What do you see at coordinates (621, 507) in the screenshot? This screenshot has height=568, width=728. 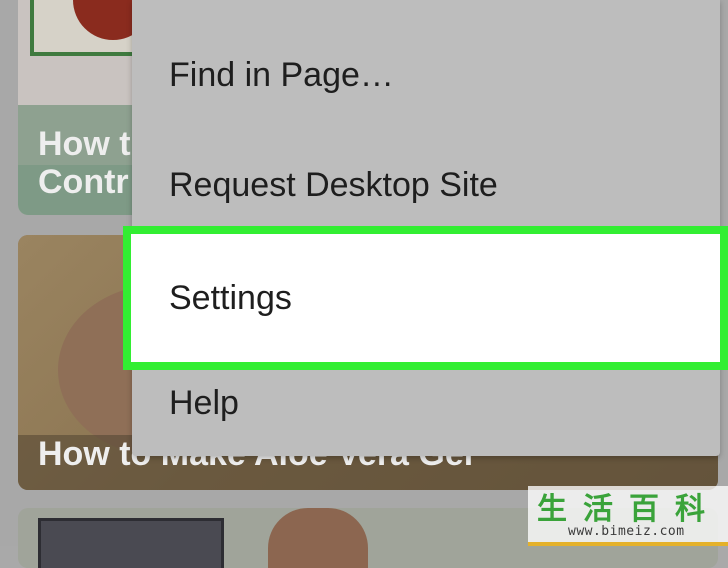 I see `watermark-logo: 生 活 百 科` at bounding box center [621, 507].